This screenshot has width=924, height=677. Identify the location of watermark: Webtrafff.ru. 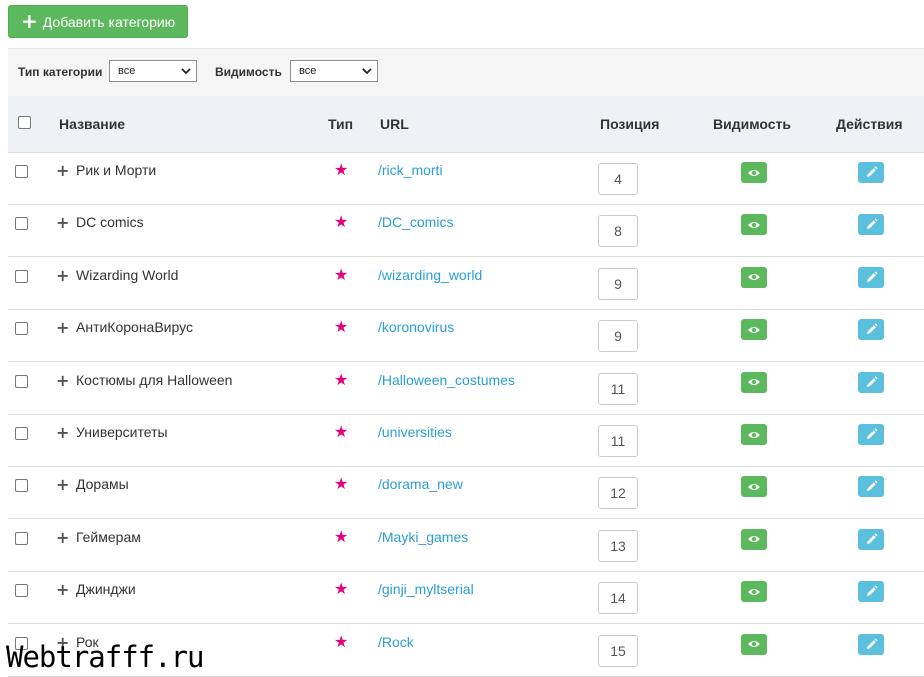
(105, 657).